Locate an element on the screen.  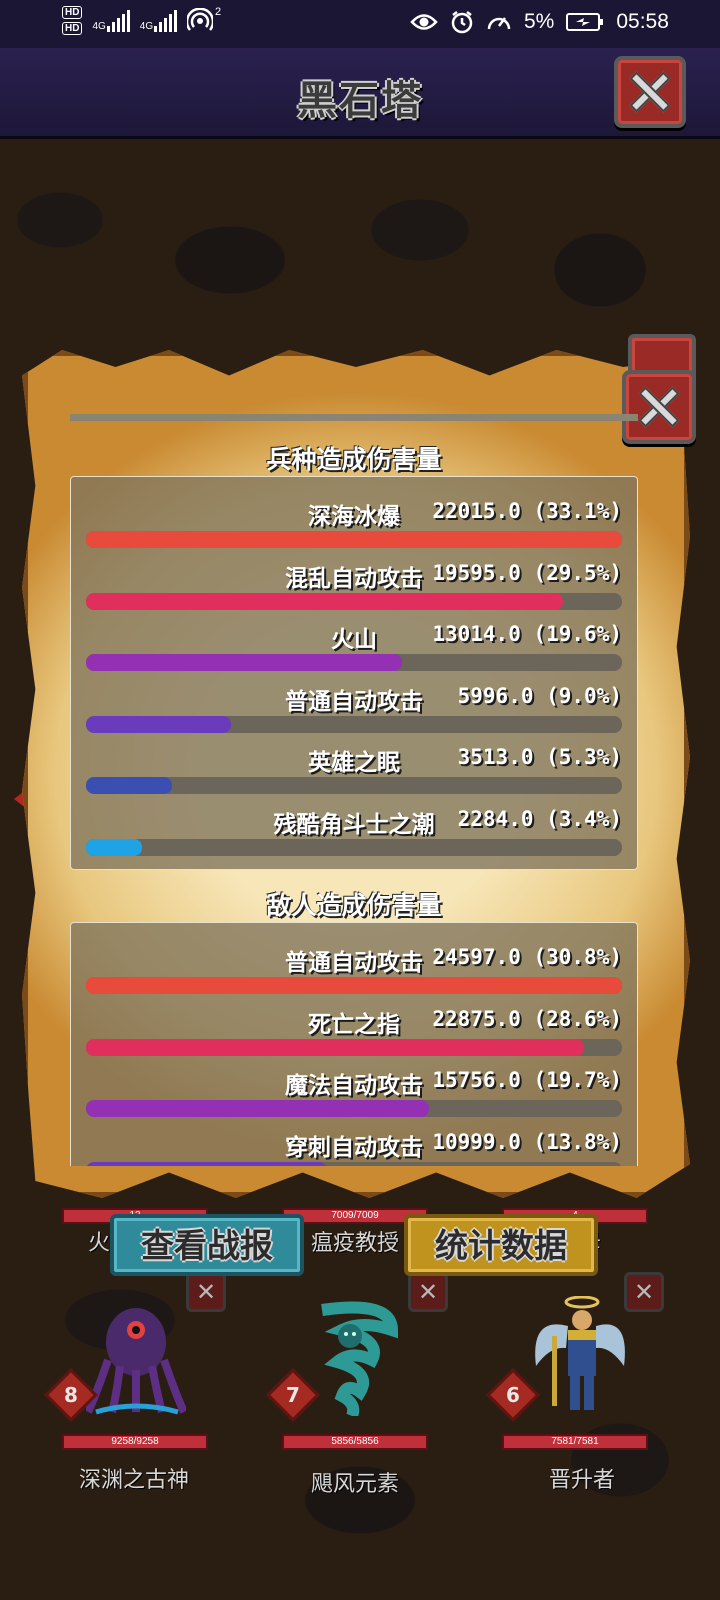
hd-indicators: HD HD is located at coordinates (72, 20).